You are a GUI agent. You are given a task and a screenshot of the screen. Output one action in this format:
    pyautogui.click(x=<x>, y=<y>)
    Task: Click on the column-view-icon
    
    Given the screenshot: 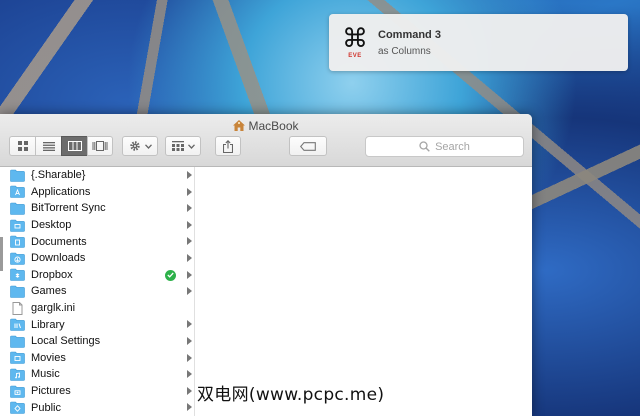 What is the action you would take?
    pyautogui.click(x=74, y=146)
    